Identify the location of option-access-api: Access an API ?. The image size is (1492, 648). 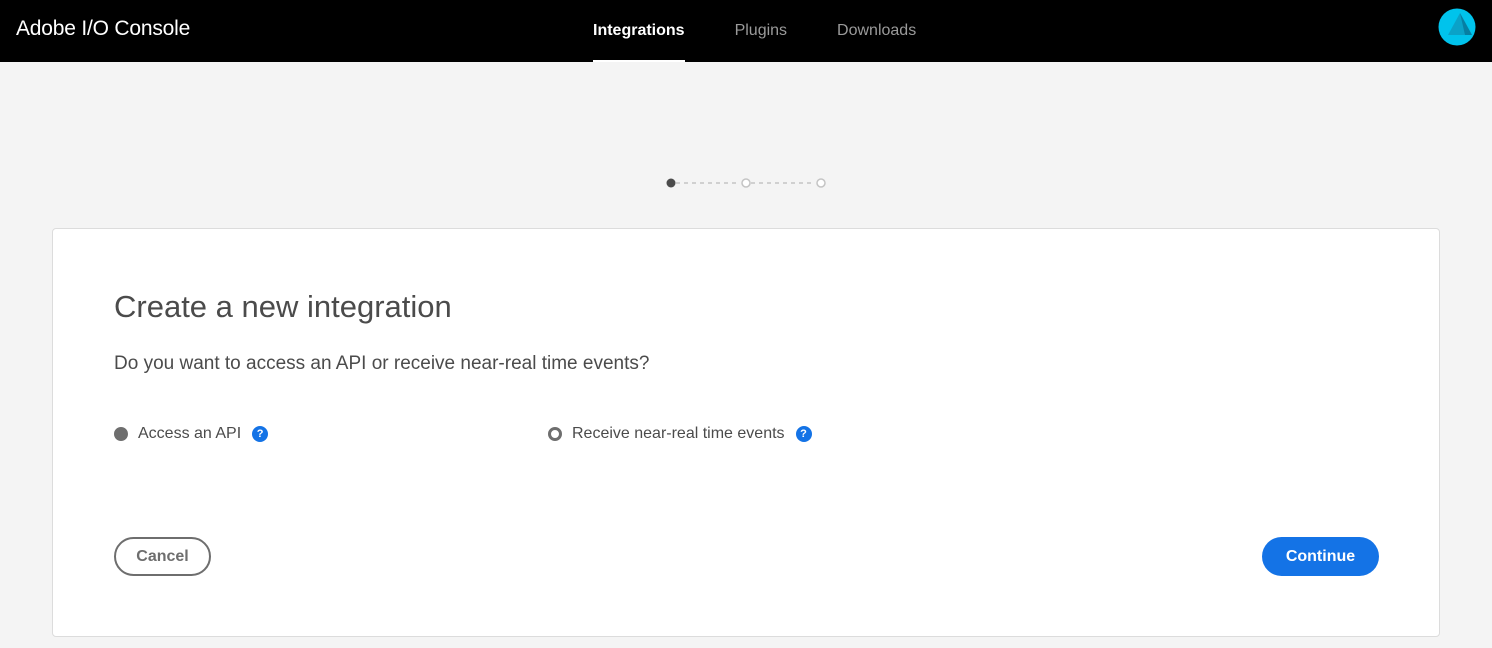
(191, 434).